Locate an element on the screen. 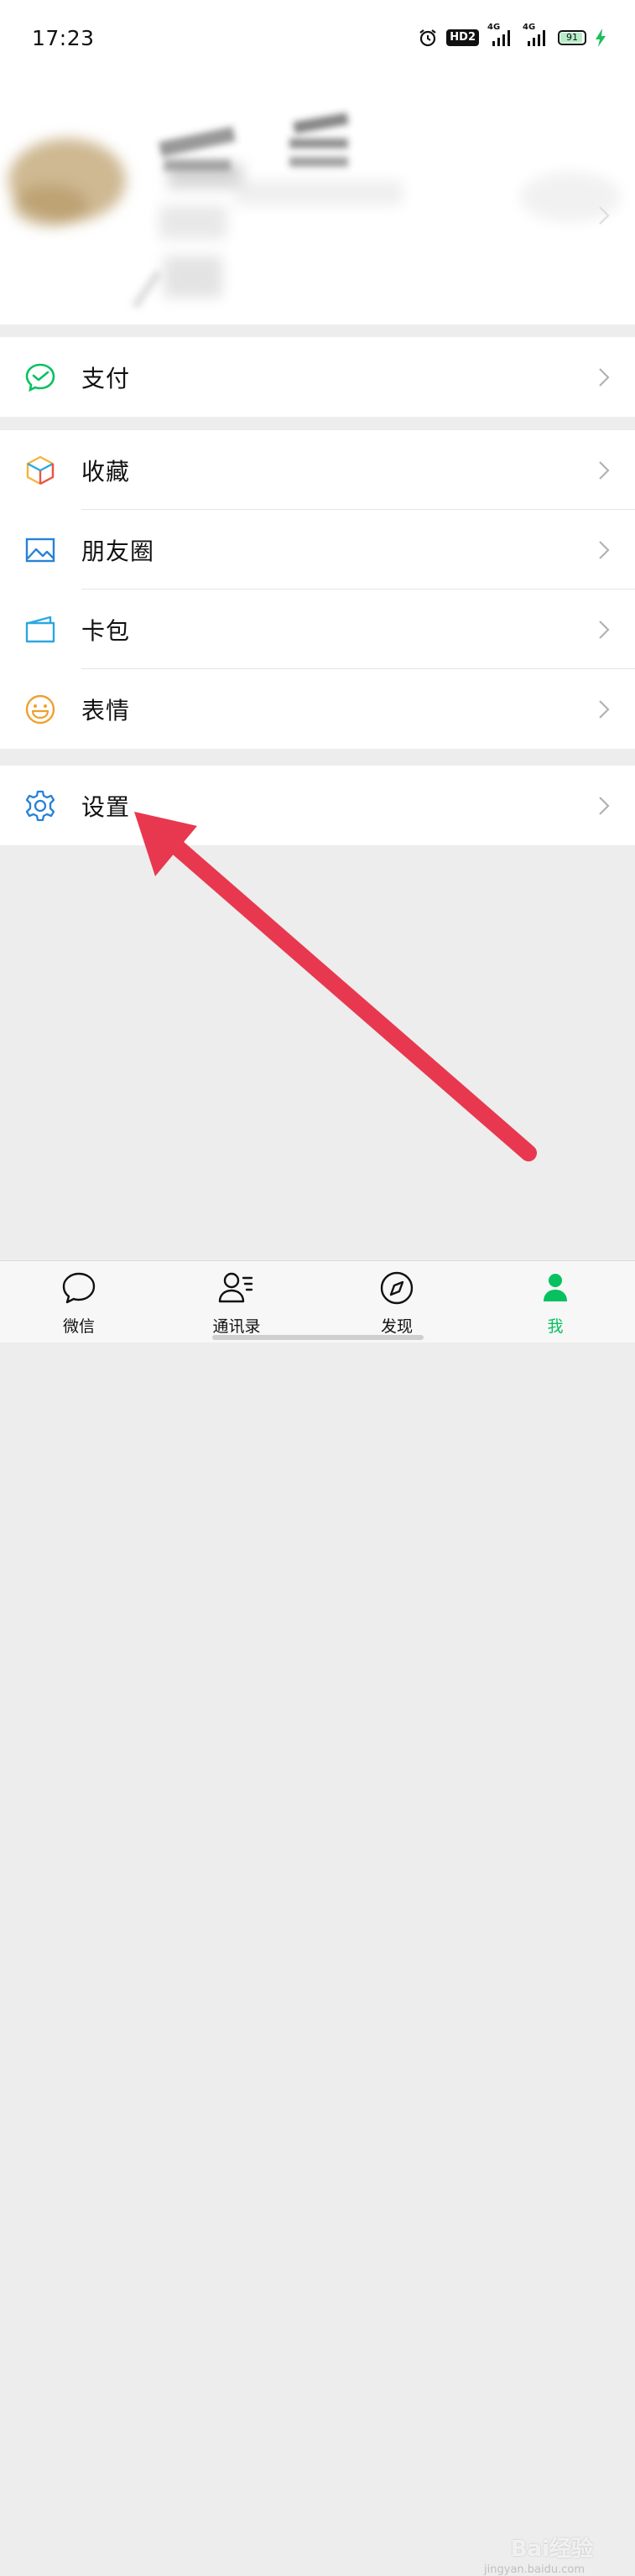  menu-item-label: 支付 is located at coordinates (106, 378).